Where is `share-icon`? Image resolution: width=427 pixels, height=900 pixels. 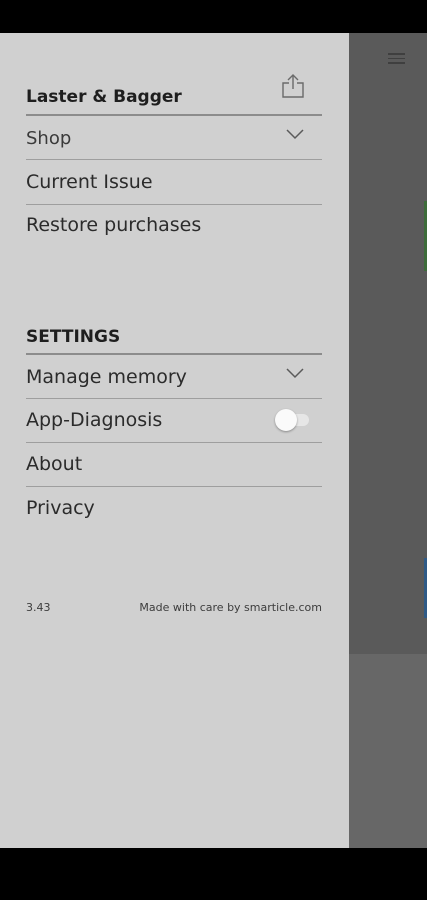
share-icon is located at coordinates (293, 86).